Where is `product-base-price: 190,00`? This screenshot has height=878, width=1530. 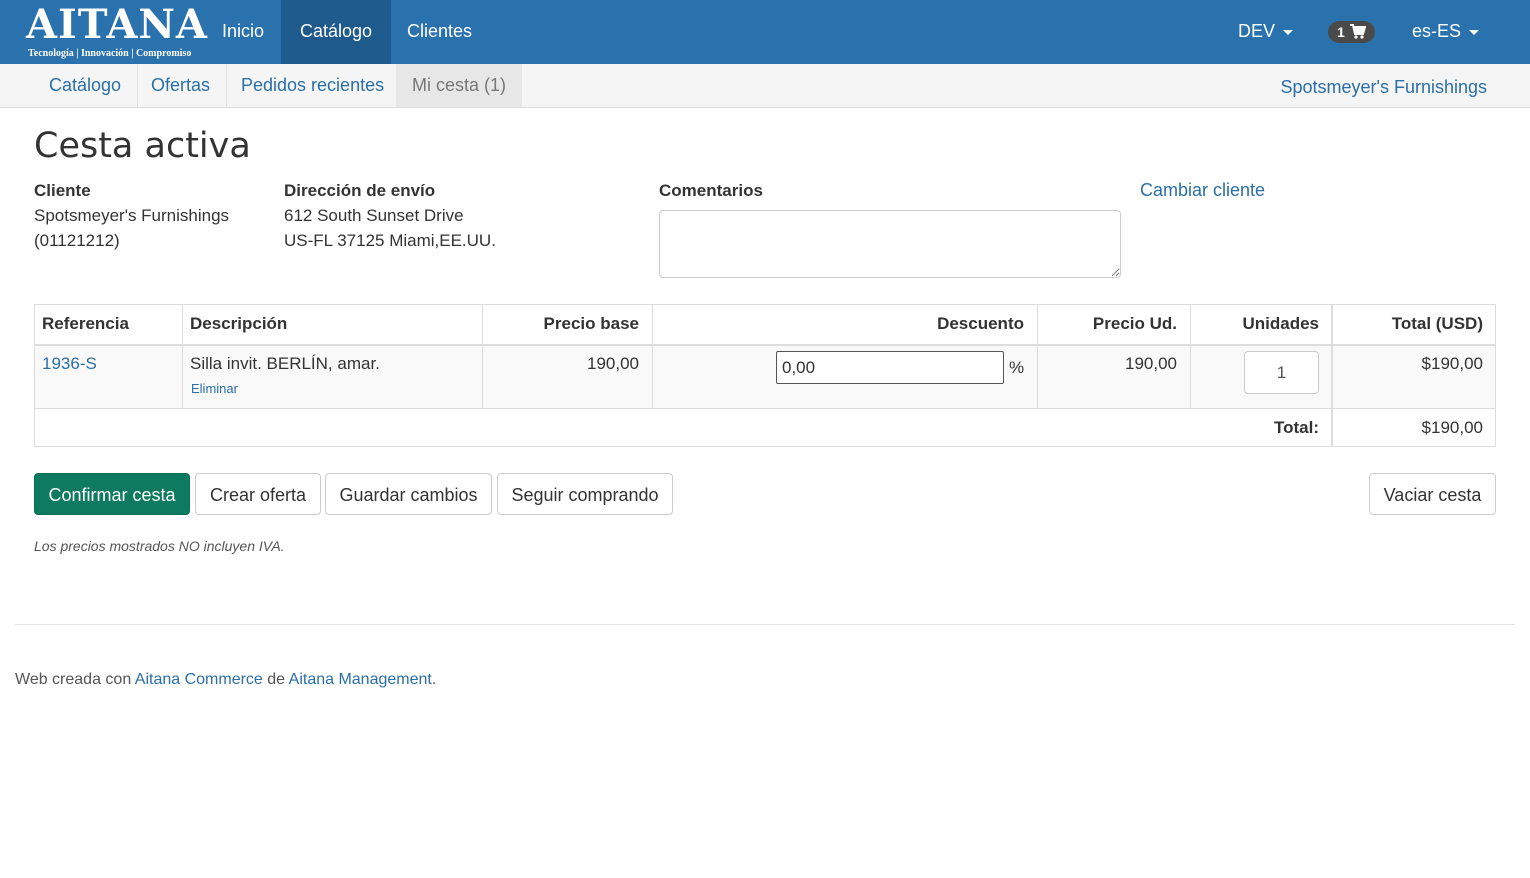
product-base-price: 190,00 is located at coordinates (613, 363).